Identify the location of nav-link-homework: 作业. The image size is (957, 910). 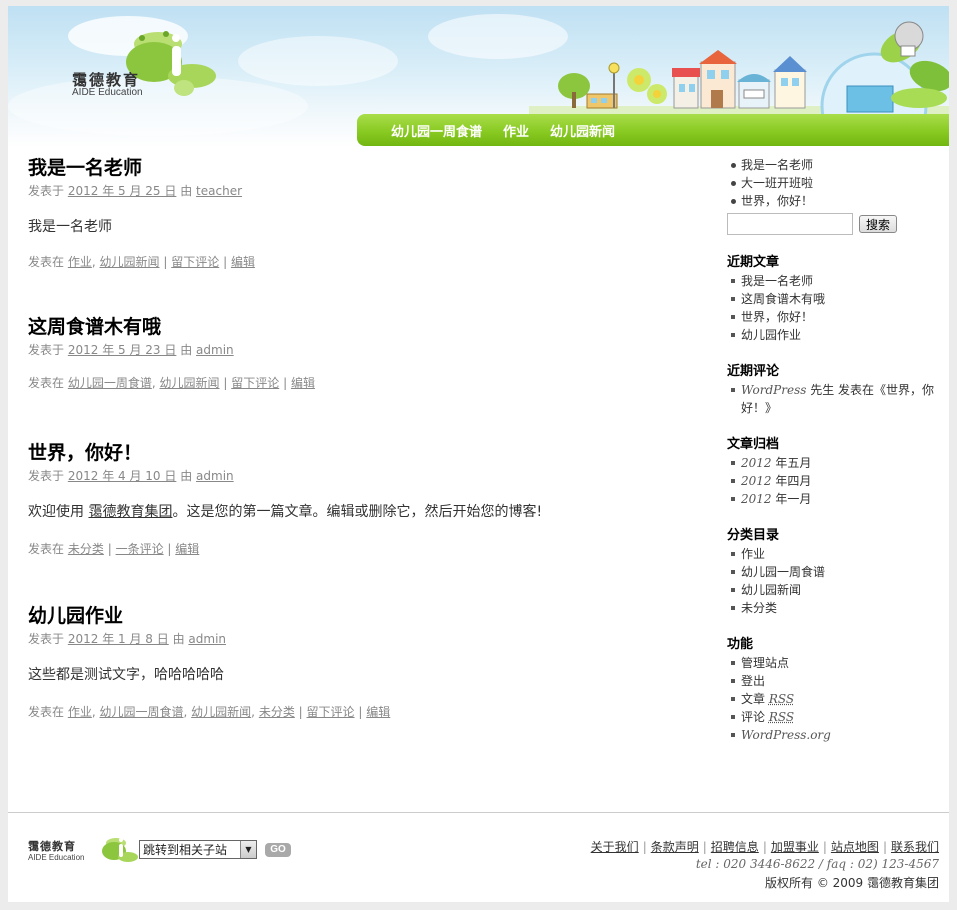
(516, 130).